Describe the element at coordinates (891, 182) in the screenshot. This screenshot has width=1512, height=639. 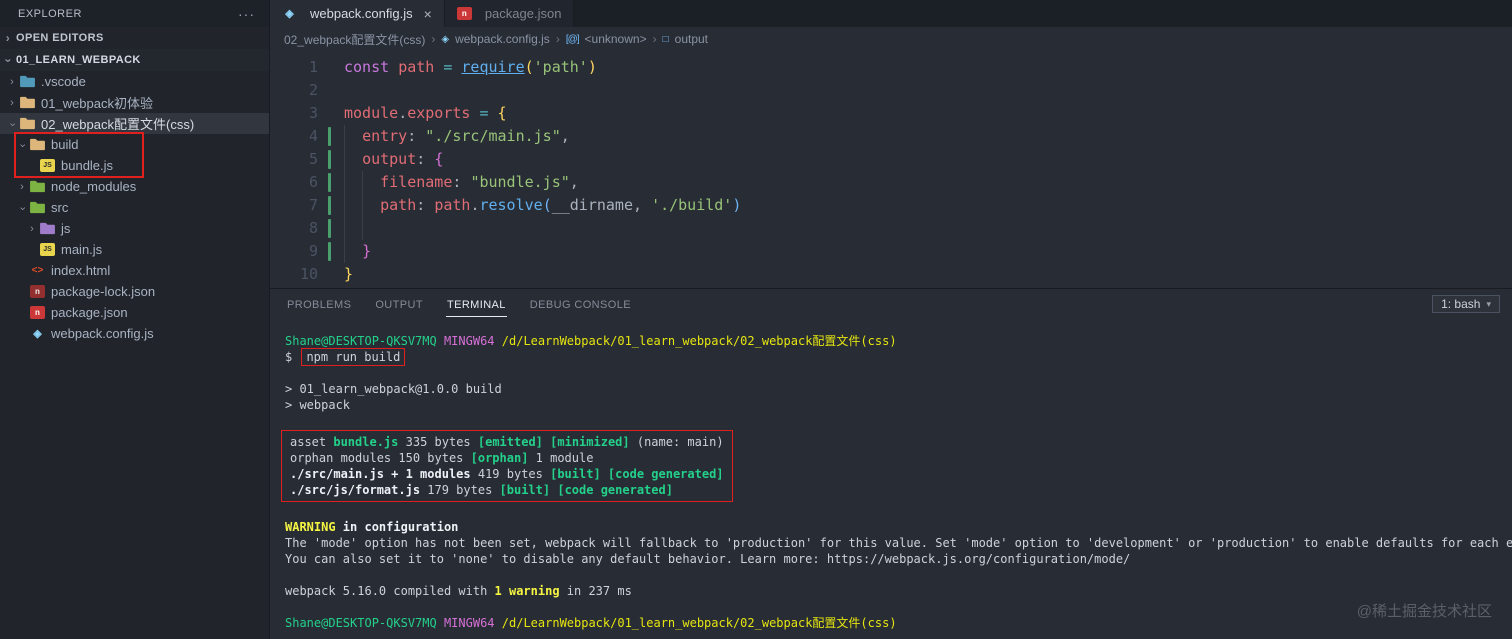
I see `code-line: 6 filename: "bundle.js",` at that location.